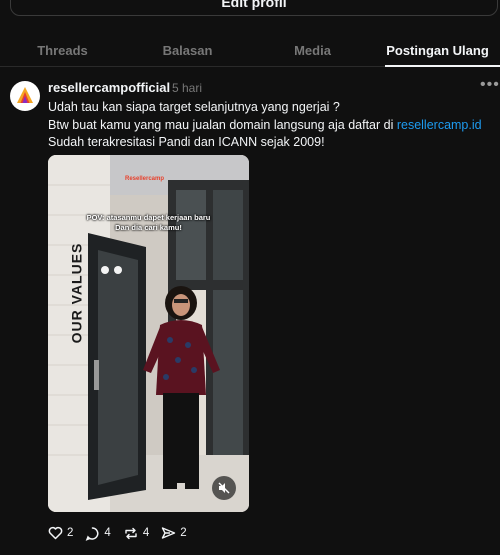 This screenshot has width=500, height=555. Describe the element at coordinates (107, 533) in the screenshot. I see `reply-count: 4` at that location.